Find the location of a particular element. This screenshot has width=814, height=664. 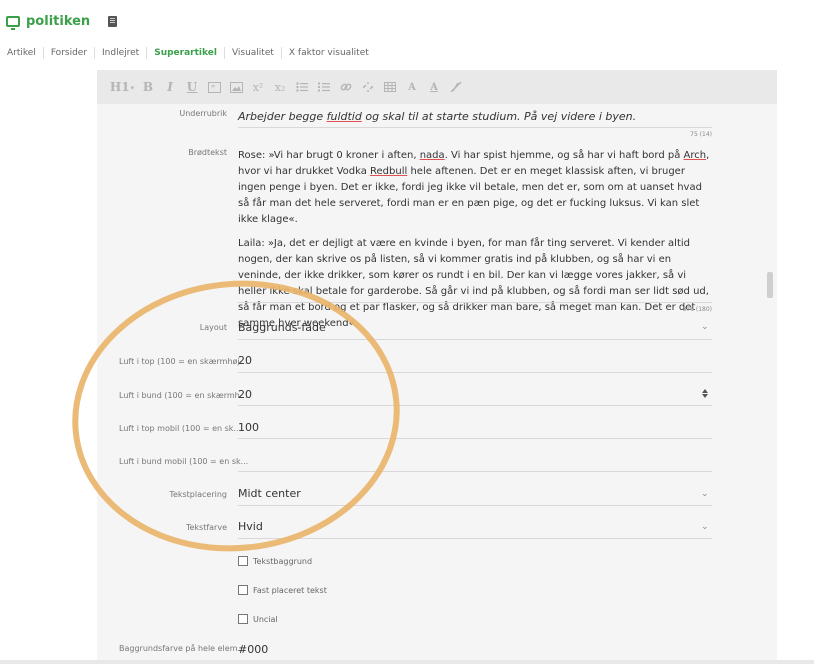

luft-top-input: 20 is located at coordinates (245, 360).